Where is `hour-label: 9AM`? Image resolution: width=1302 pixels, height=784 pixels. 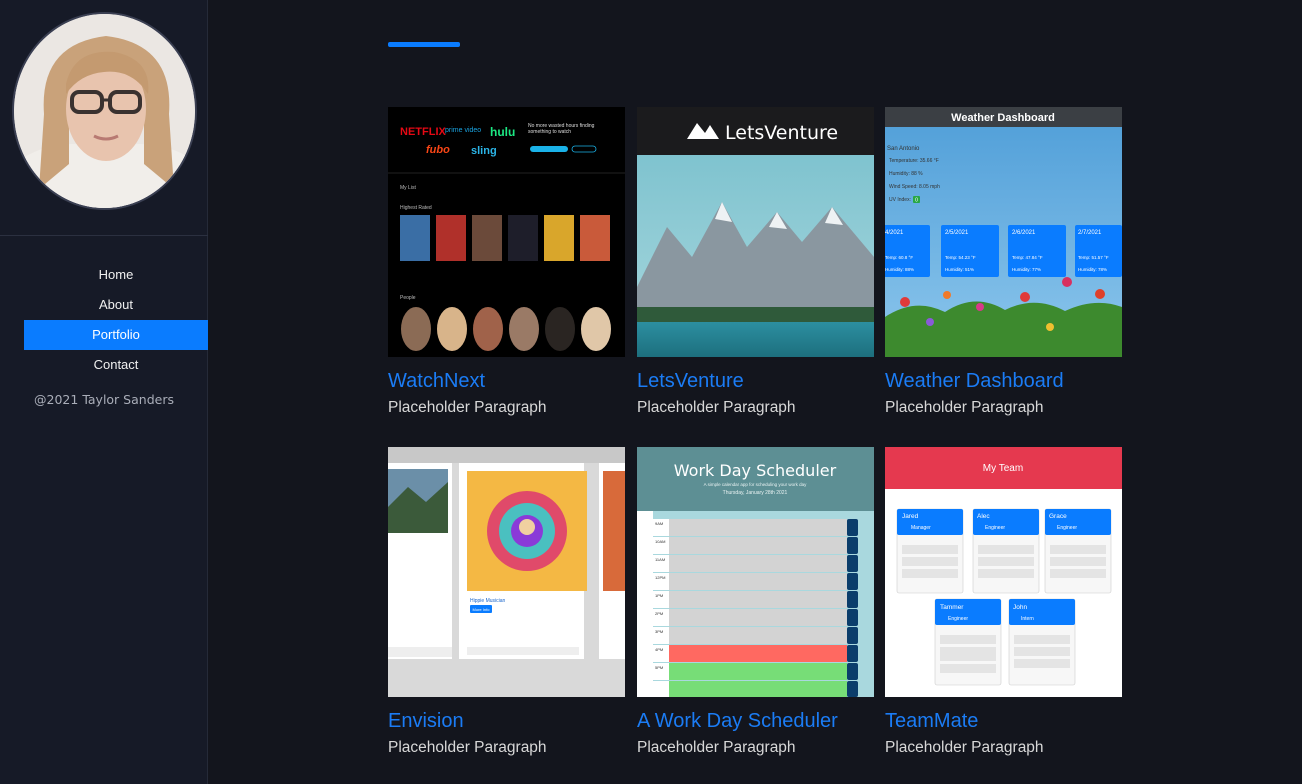 hour-label: 9AM is located at coordinates (659, 523).